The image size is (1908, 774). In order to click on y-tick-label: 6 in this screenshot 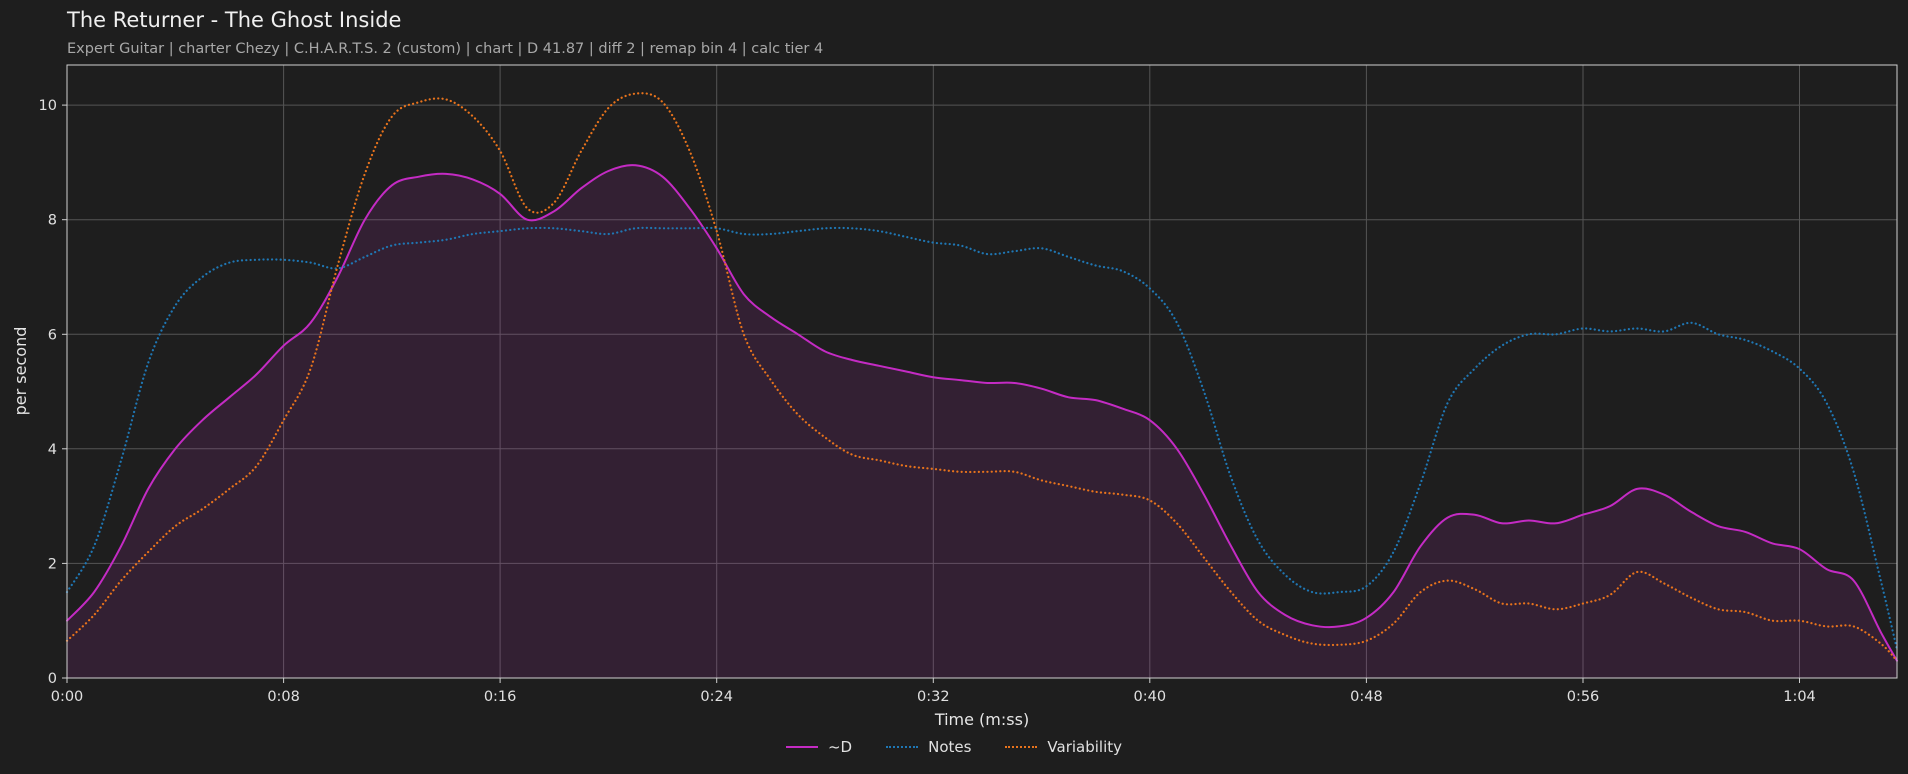, I will do `click(52, 335)`.